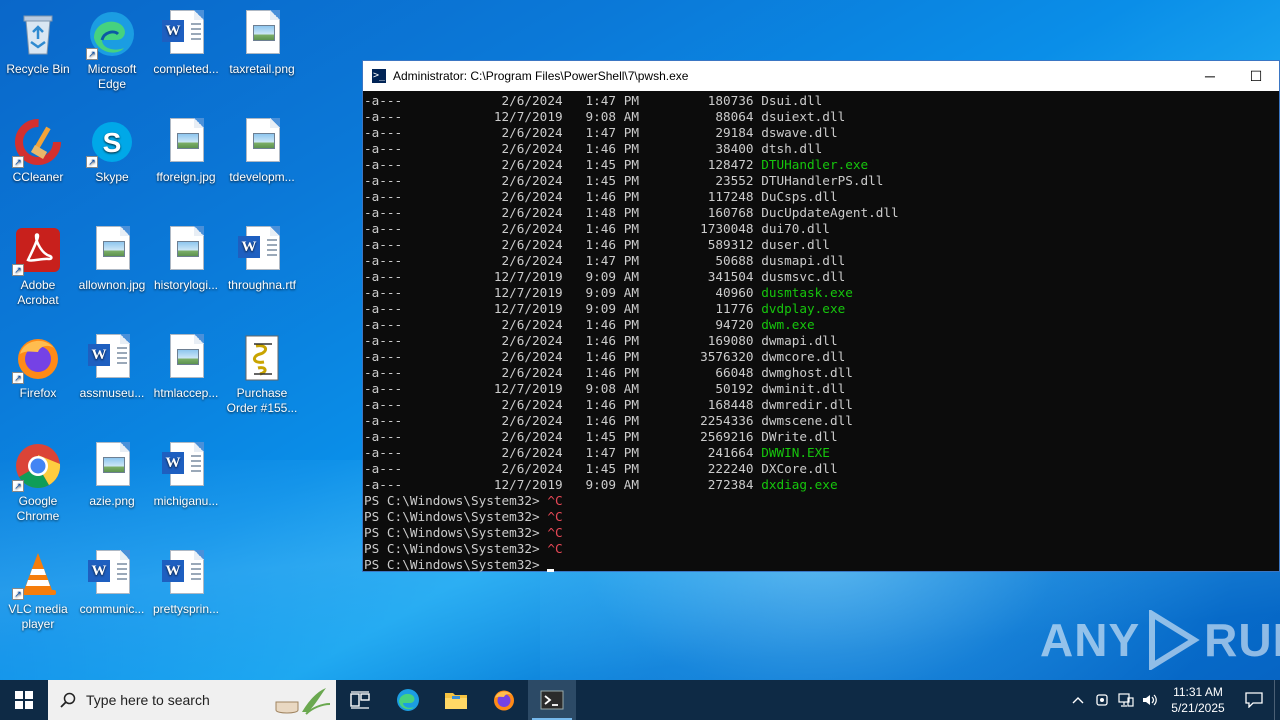 Image resolution: width=1280 pixels, height=720 pixels. What do you see at coordinates (563, 116) in the screenshot?
I see `file-metadata: -a--- 12/7/2019 9:08 AM 88064` at bounding box center [563, 116].